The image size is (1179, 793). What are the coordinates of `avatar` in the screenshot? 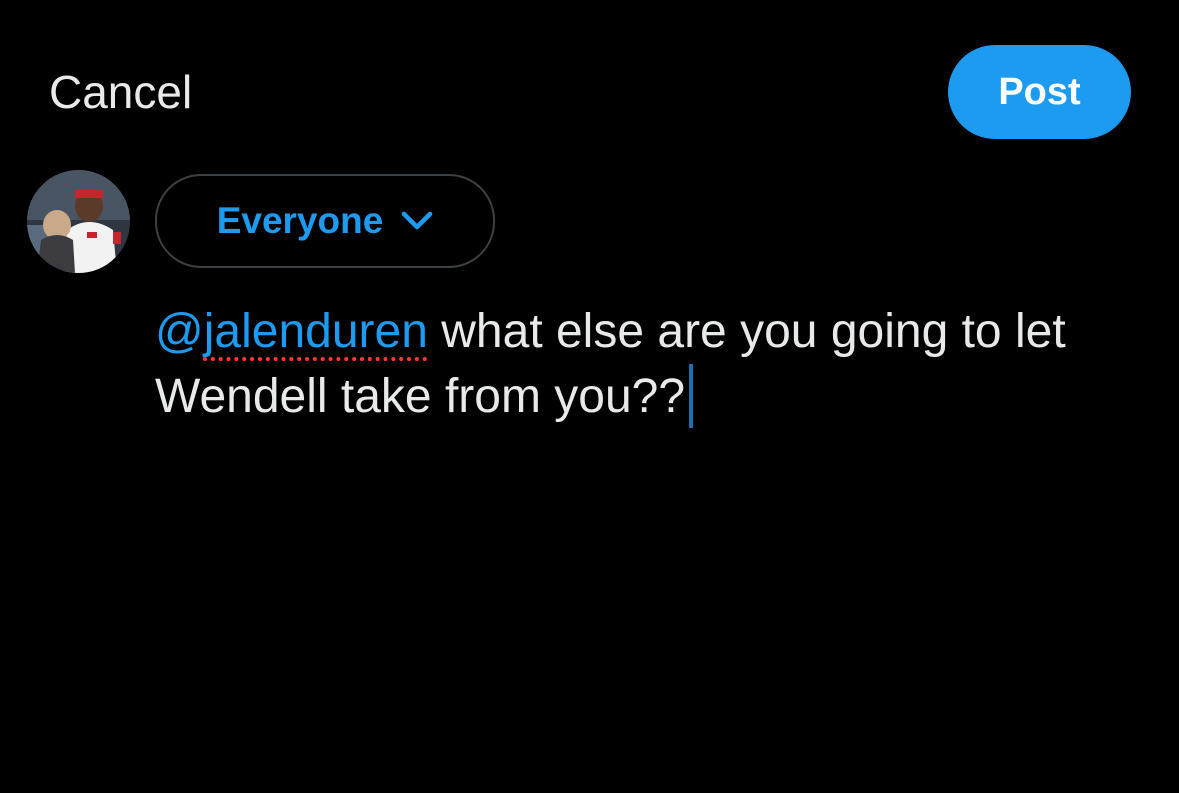 It's located at (78, 221).